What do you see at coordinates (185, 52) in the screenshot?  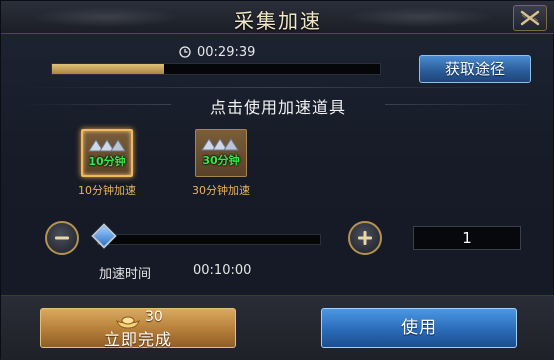 I see `clock-icon` at bounding box center [185, 52].